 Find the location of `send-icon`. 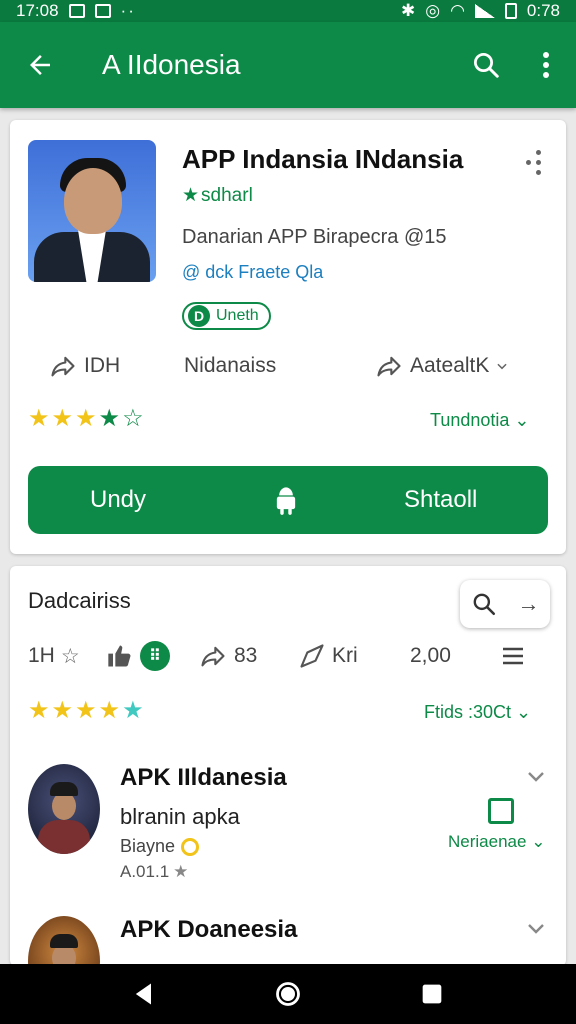

send-icon is located at coordinates (312, 656).